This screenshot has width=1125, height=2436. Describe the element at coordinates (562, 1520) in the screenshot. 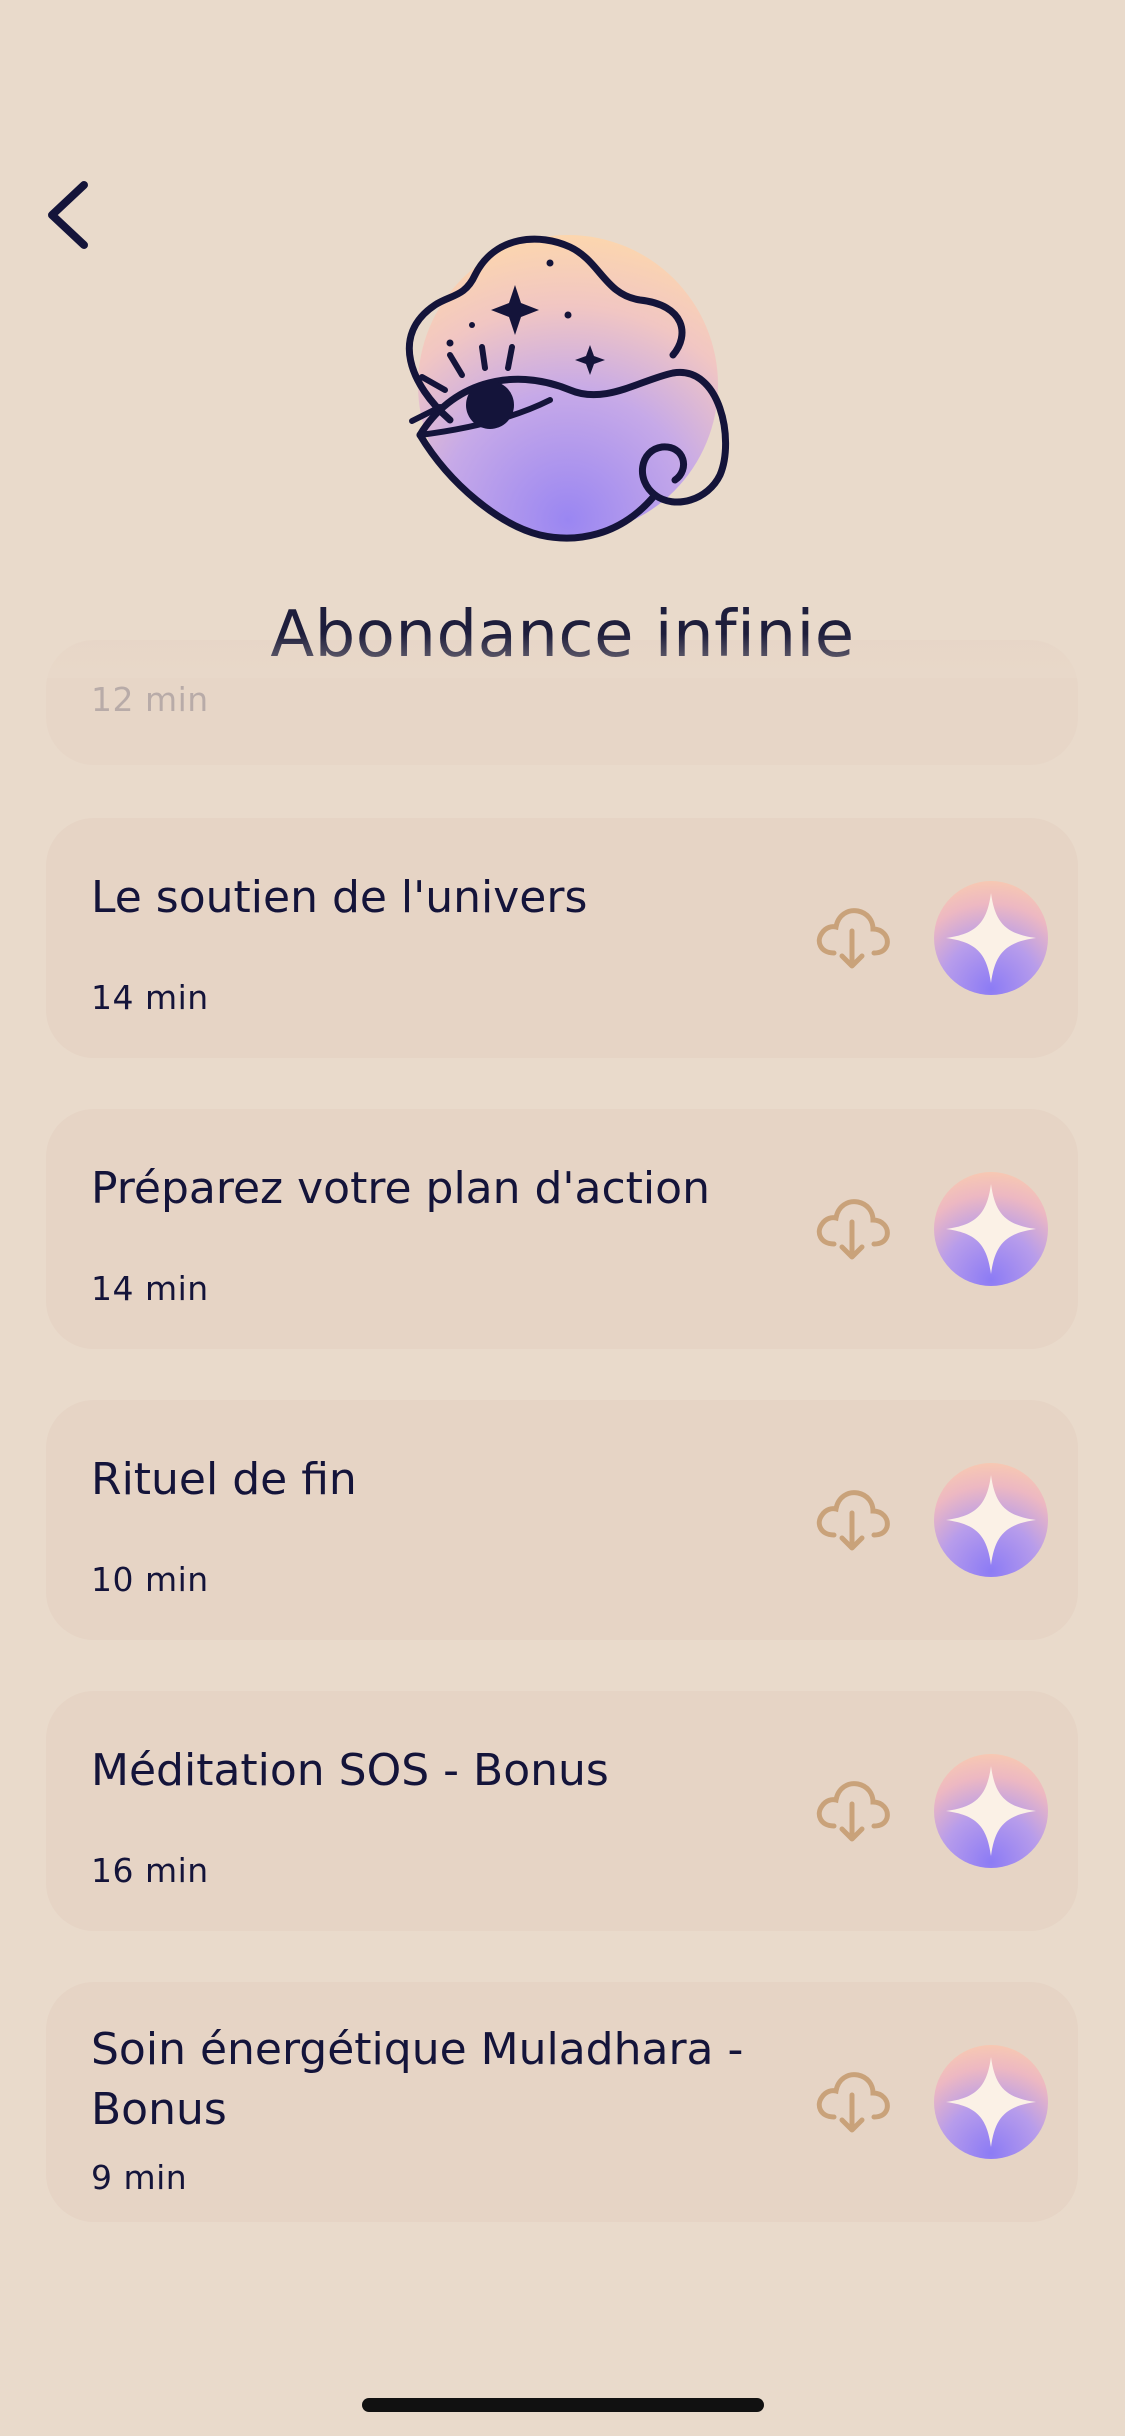

I see `list-item: Rituel de fin 10 min` at that location.